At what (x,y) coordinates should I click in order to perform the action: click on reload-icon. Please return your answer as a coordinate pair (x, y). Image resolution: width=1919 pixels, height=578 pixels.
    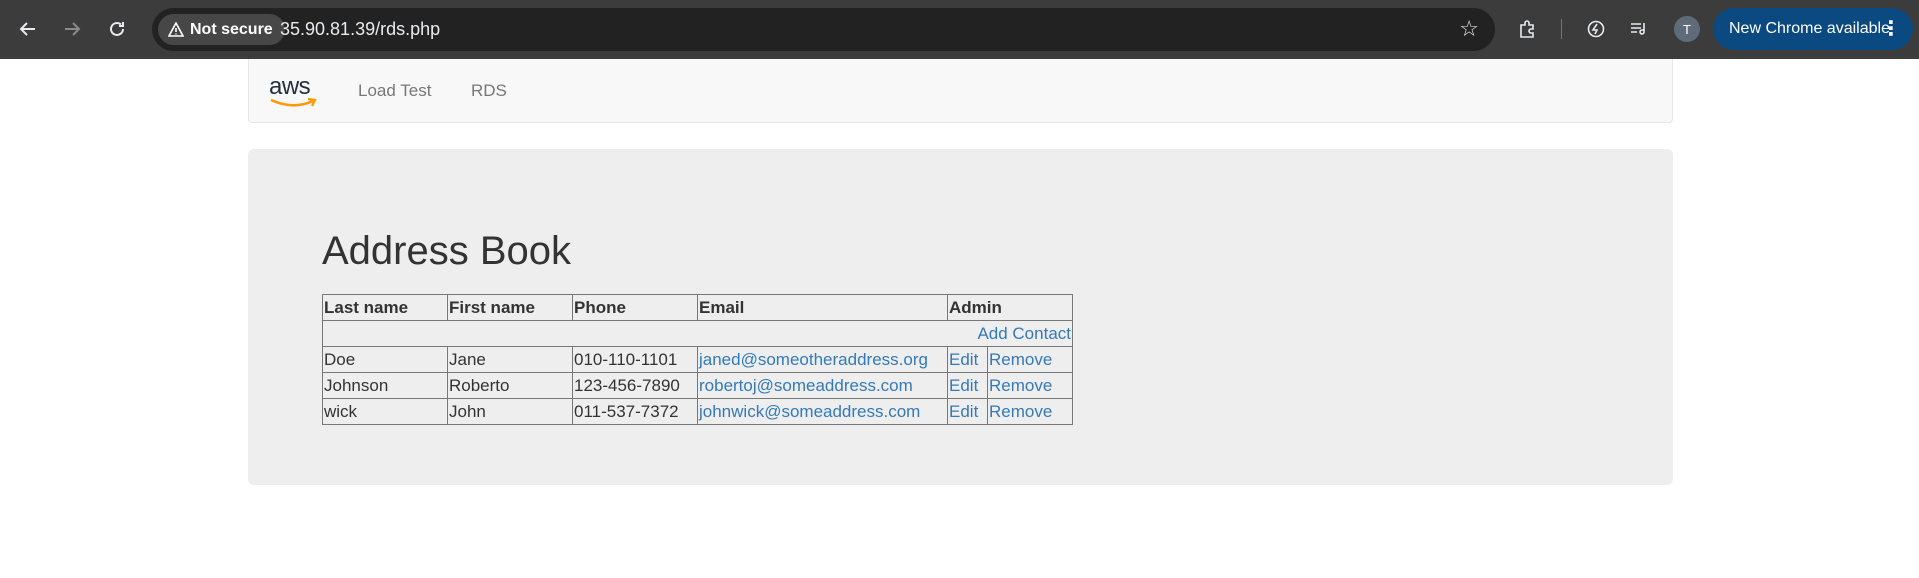
    Looking at the image, I should click on (117, 28).